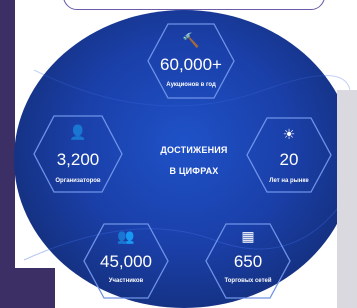 This screenshot has height=308, width=357. I want to click on stat-organizers: 👤 3,200 Организаторов, so click(78, 154).